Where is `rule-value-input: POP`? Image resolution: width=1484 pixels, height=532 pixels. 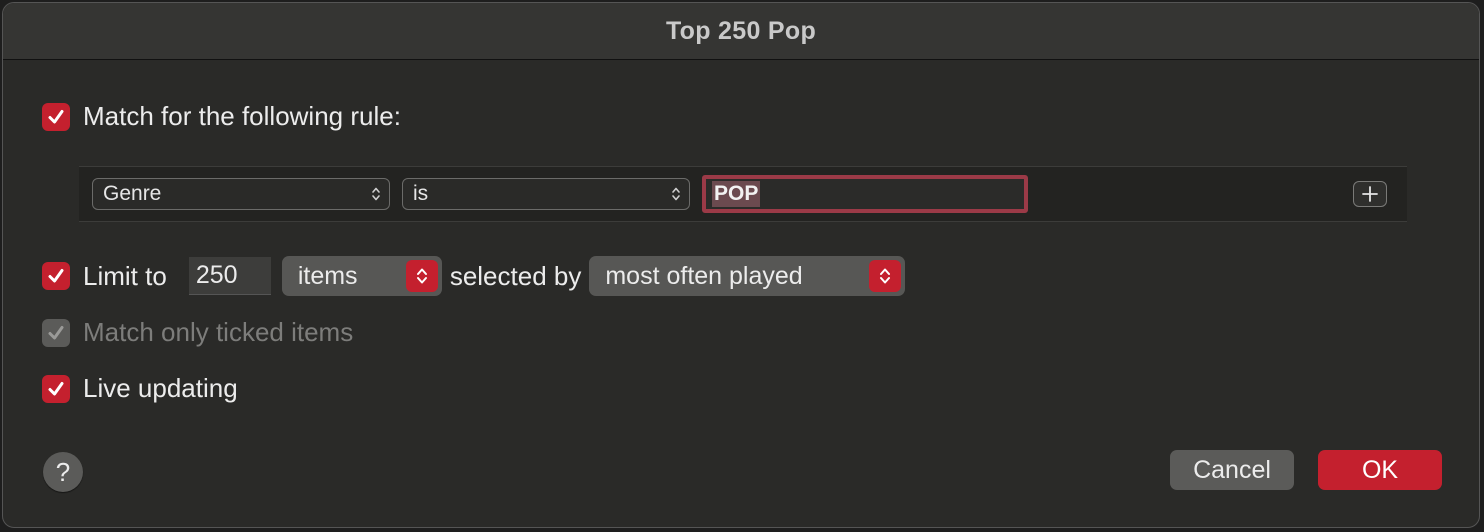
rule-value-input: POP is located at coordinates (865, 194).